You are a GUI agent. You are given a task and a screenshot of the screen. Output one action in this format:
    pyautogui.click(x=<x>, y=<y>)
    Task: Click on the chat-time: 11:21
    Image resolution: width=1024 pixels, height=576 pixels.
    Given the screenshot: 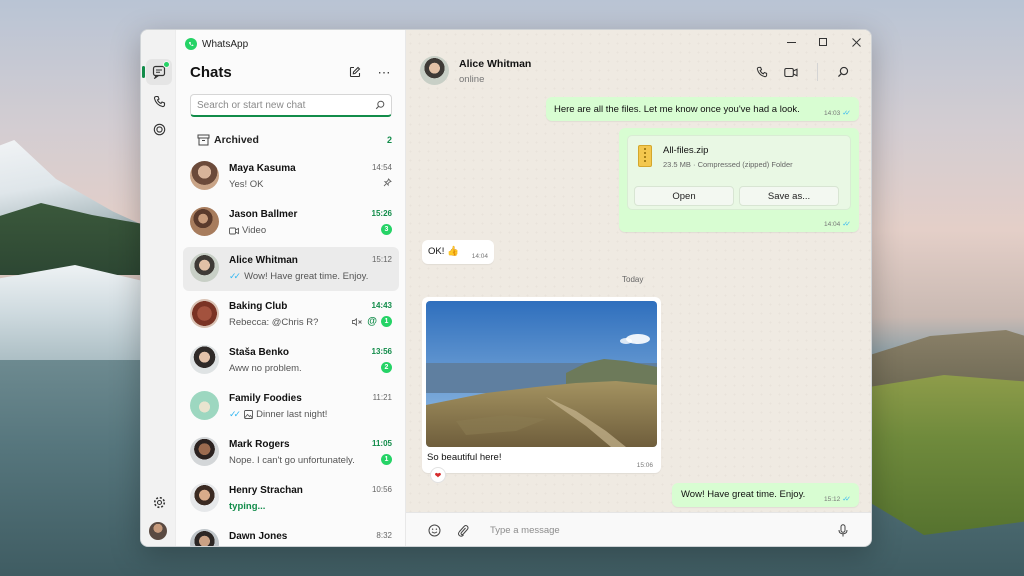 What is the action you would take?
    pyautogui.click(x=382, y=397)
    